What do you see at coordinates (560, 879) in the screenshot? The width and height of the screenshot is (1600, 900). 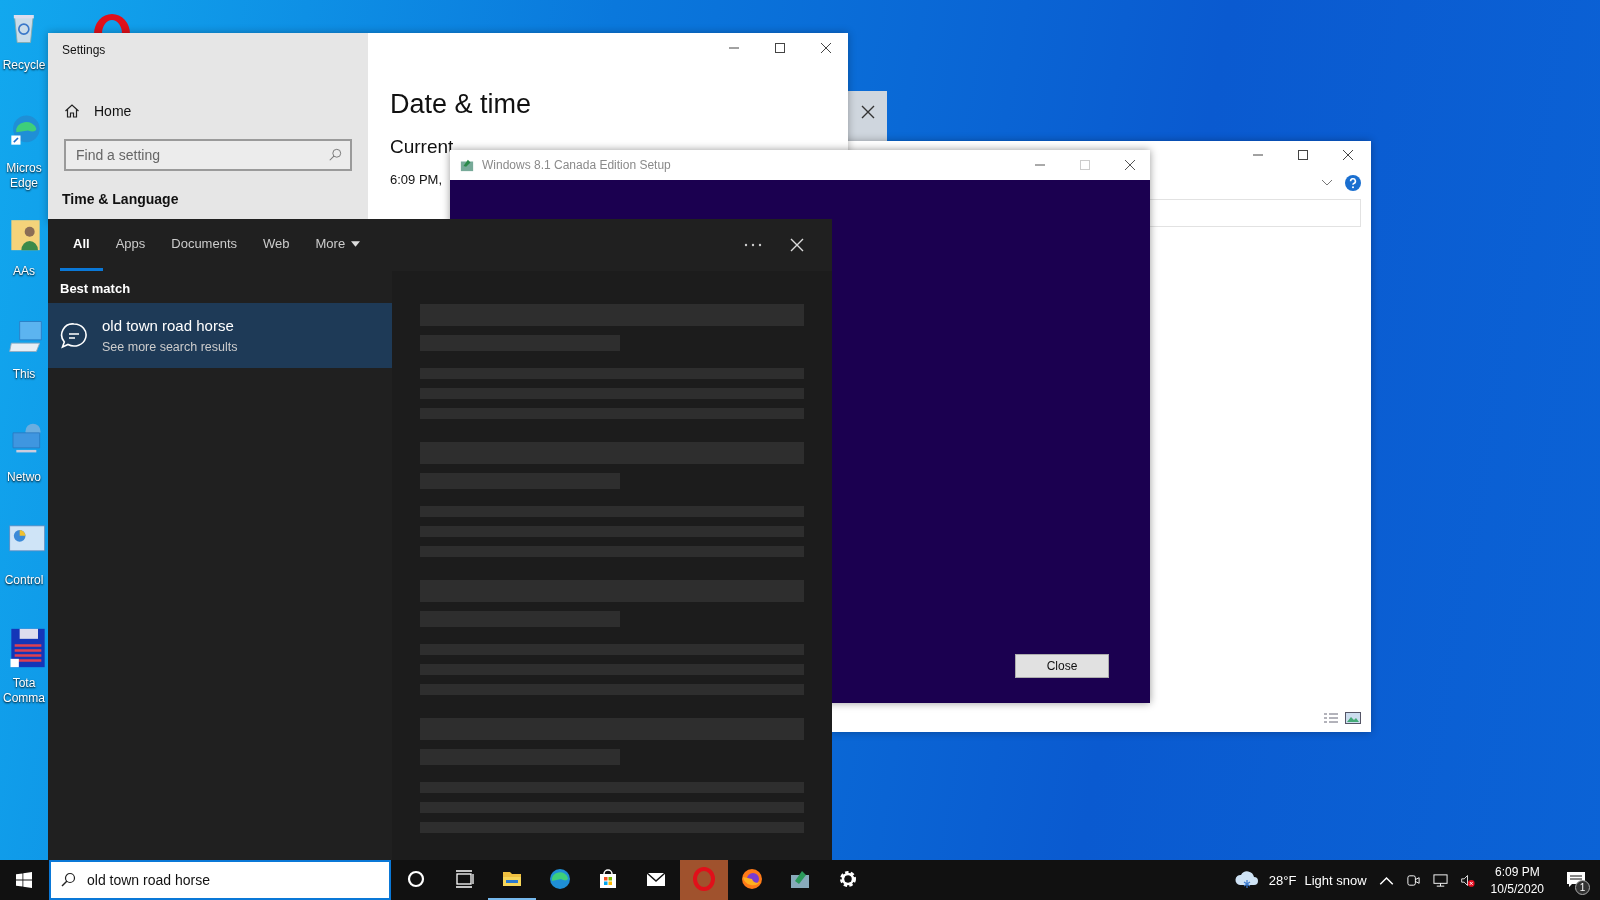 I see `browser-icon` at bounding box center [560, 879].